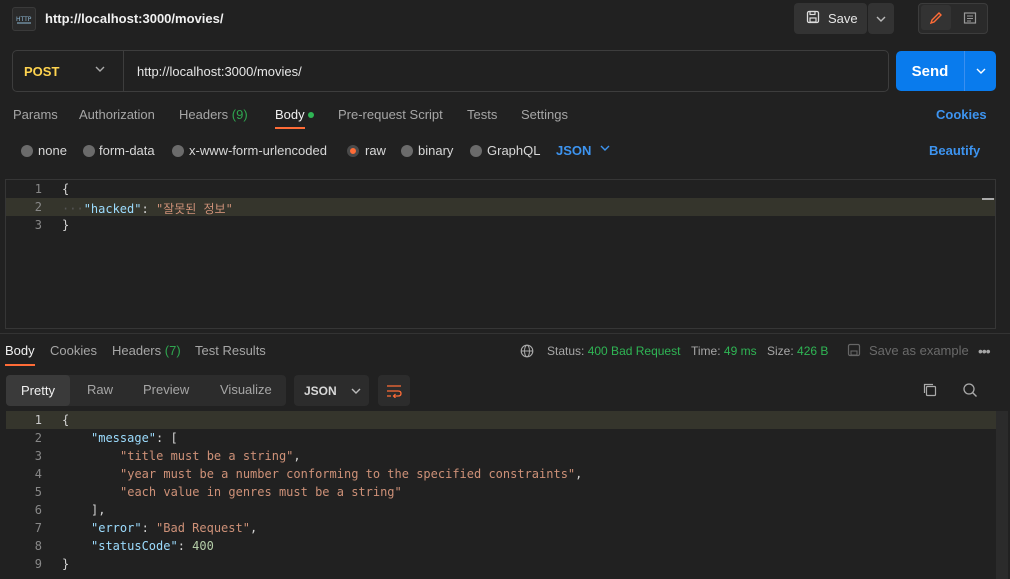  Describe the element at coordinates (100, 389) in the screenshot. I see `view-tab-raw: Raw` at that location.